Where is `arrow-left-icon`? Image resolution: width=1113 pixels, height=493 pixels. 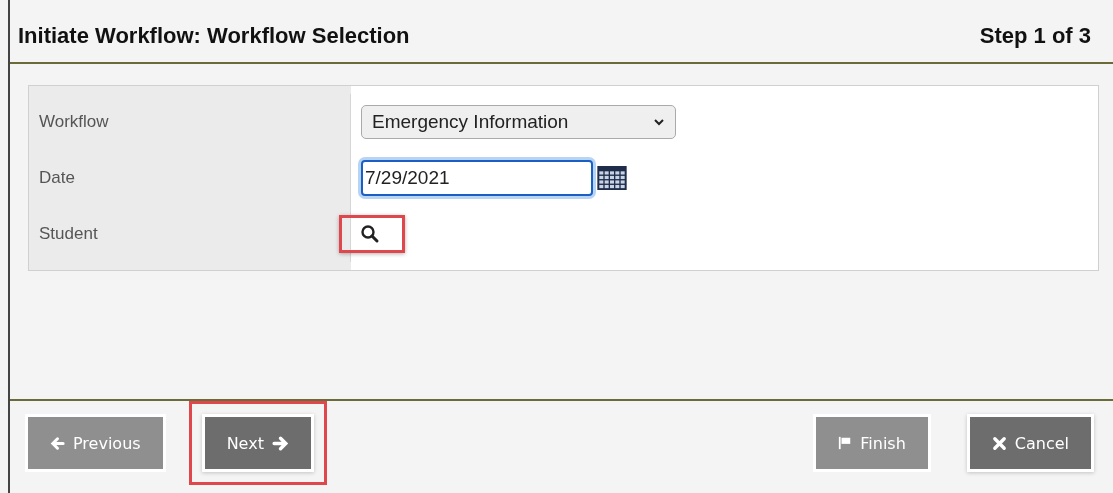
arrow-left-icon is located at coordinates (57, 443).